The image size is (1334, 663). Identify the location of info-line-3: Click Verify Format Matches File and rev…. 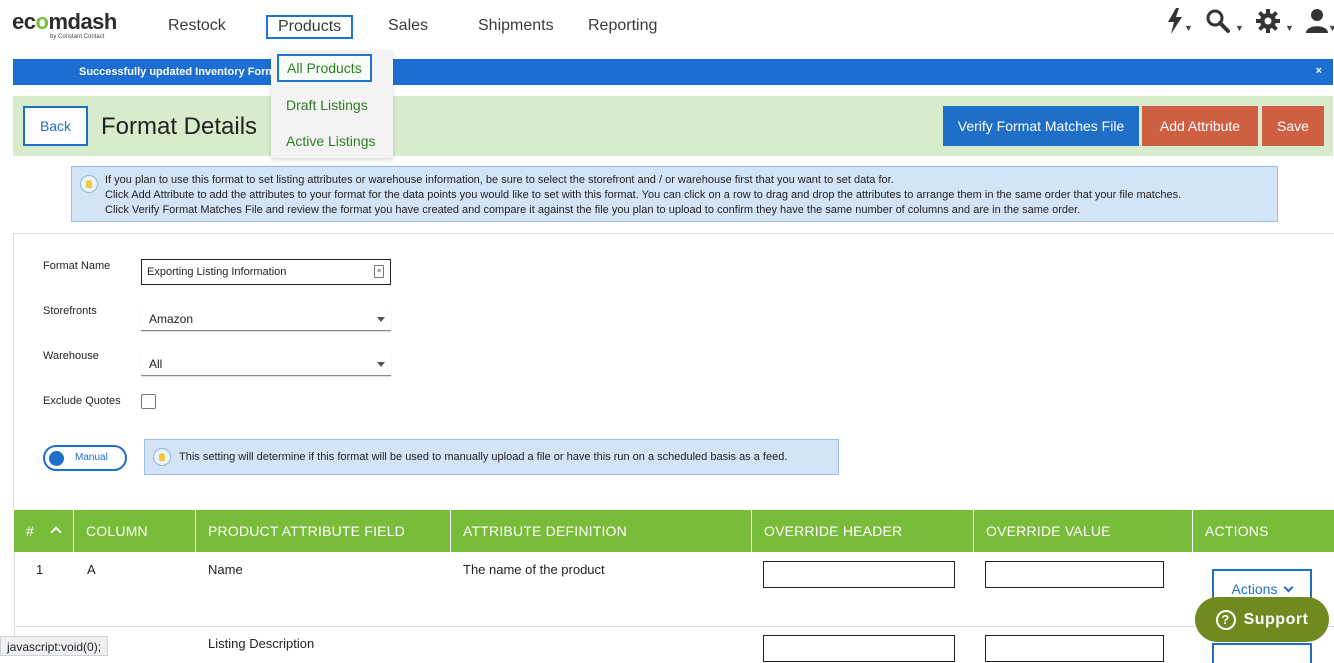
(593, 210).